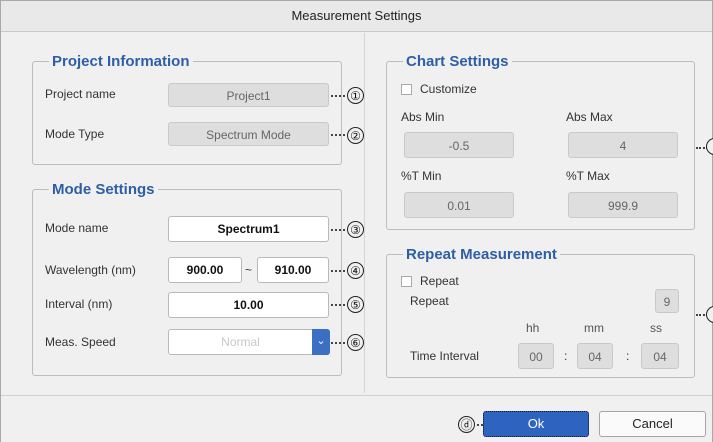 The width and height of the screenshot is (713, 442). Describe the element at coordinates (240, 342) in the screenshot. I see `meas-speed-select: Normal` at that location.